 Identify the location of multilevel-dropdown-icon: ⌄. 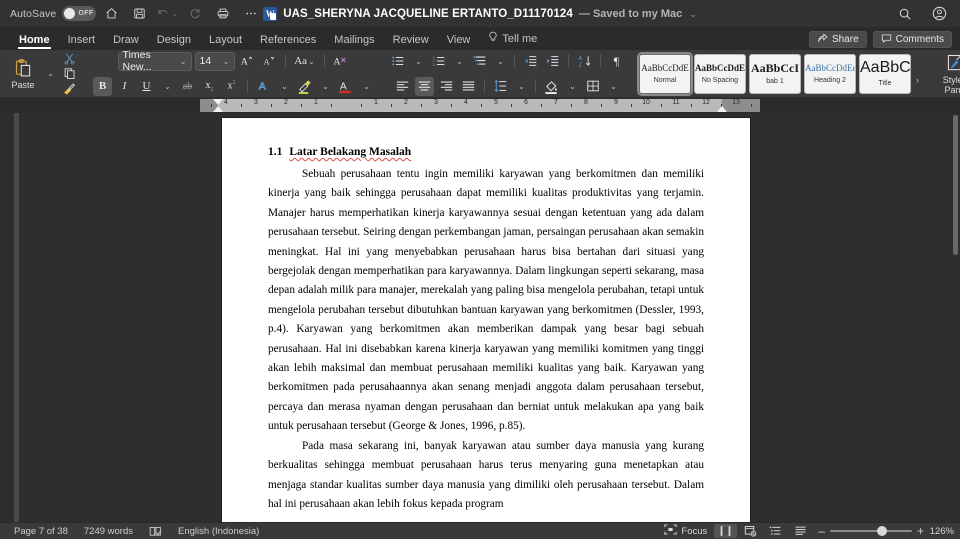
(500, 61).